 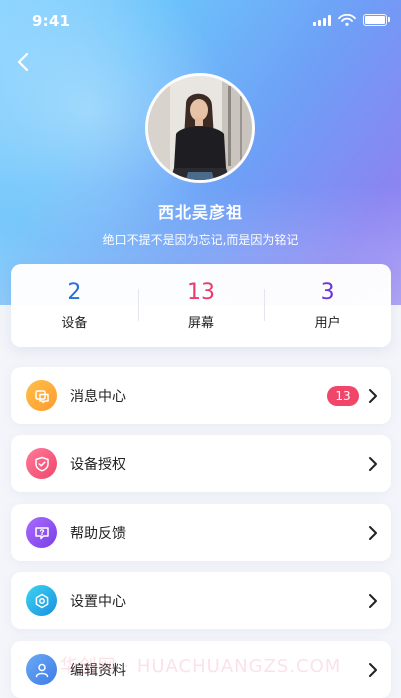 I want to click on user-motto: 绝口不提不是因为忘记,而是因为铭记, so click(x=200, y=240).